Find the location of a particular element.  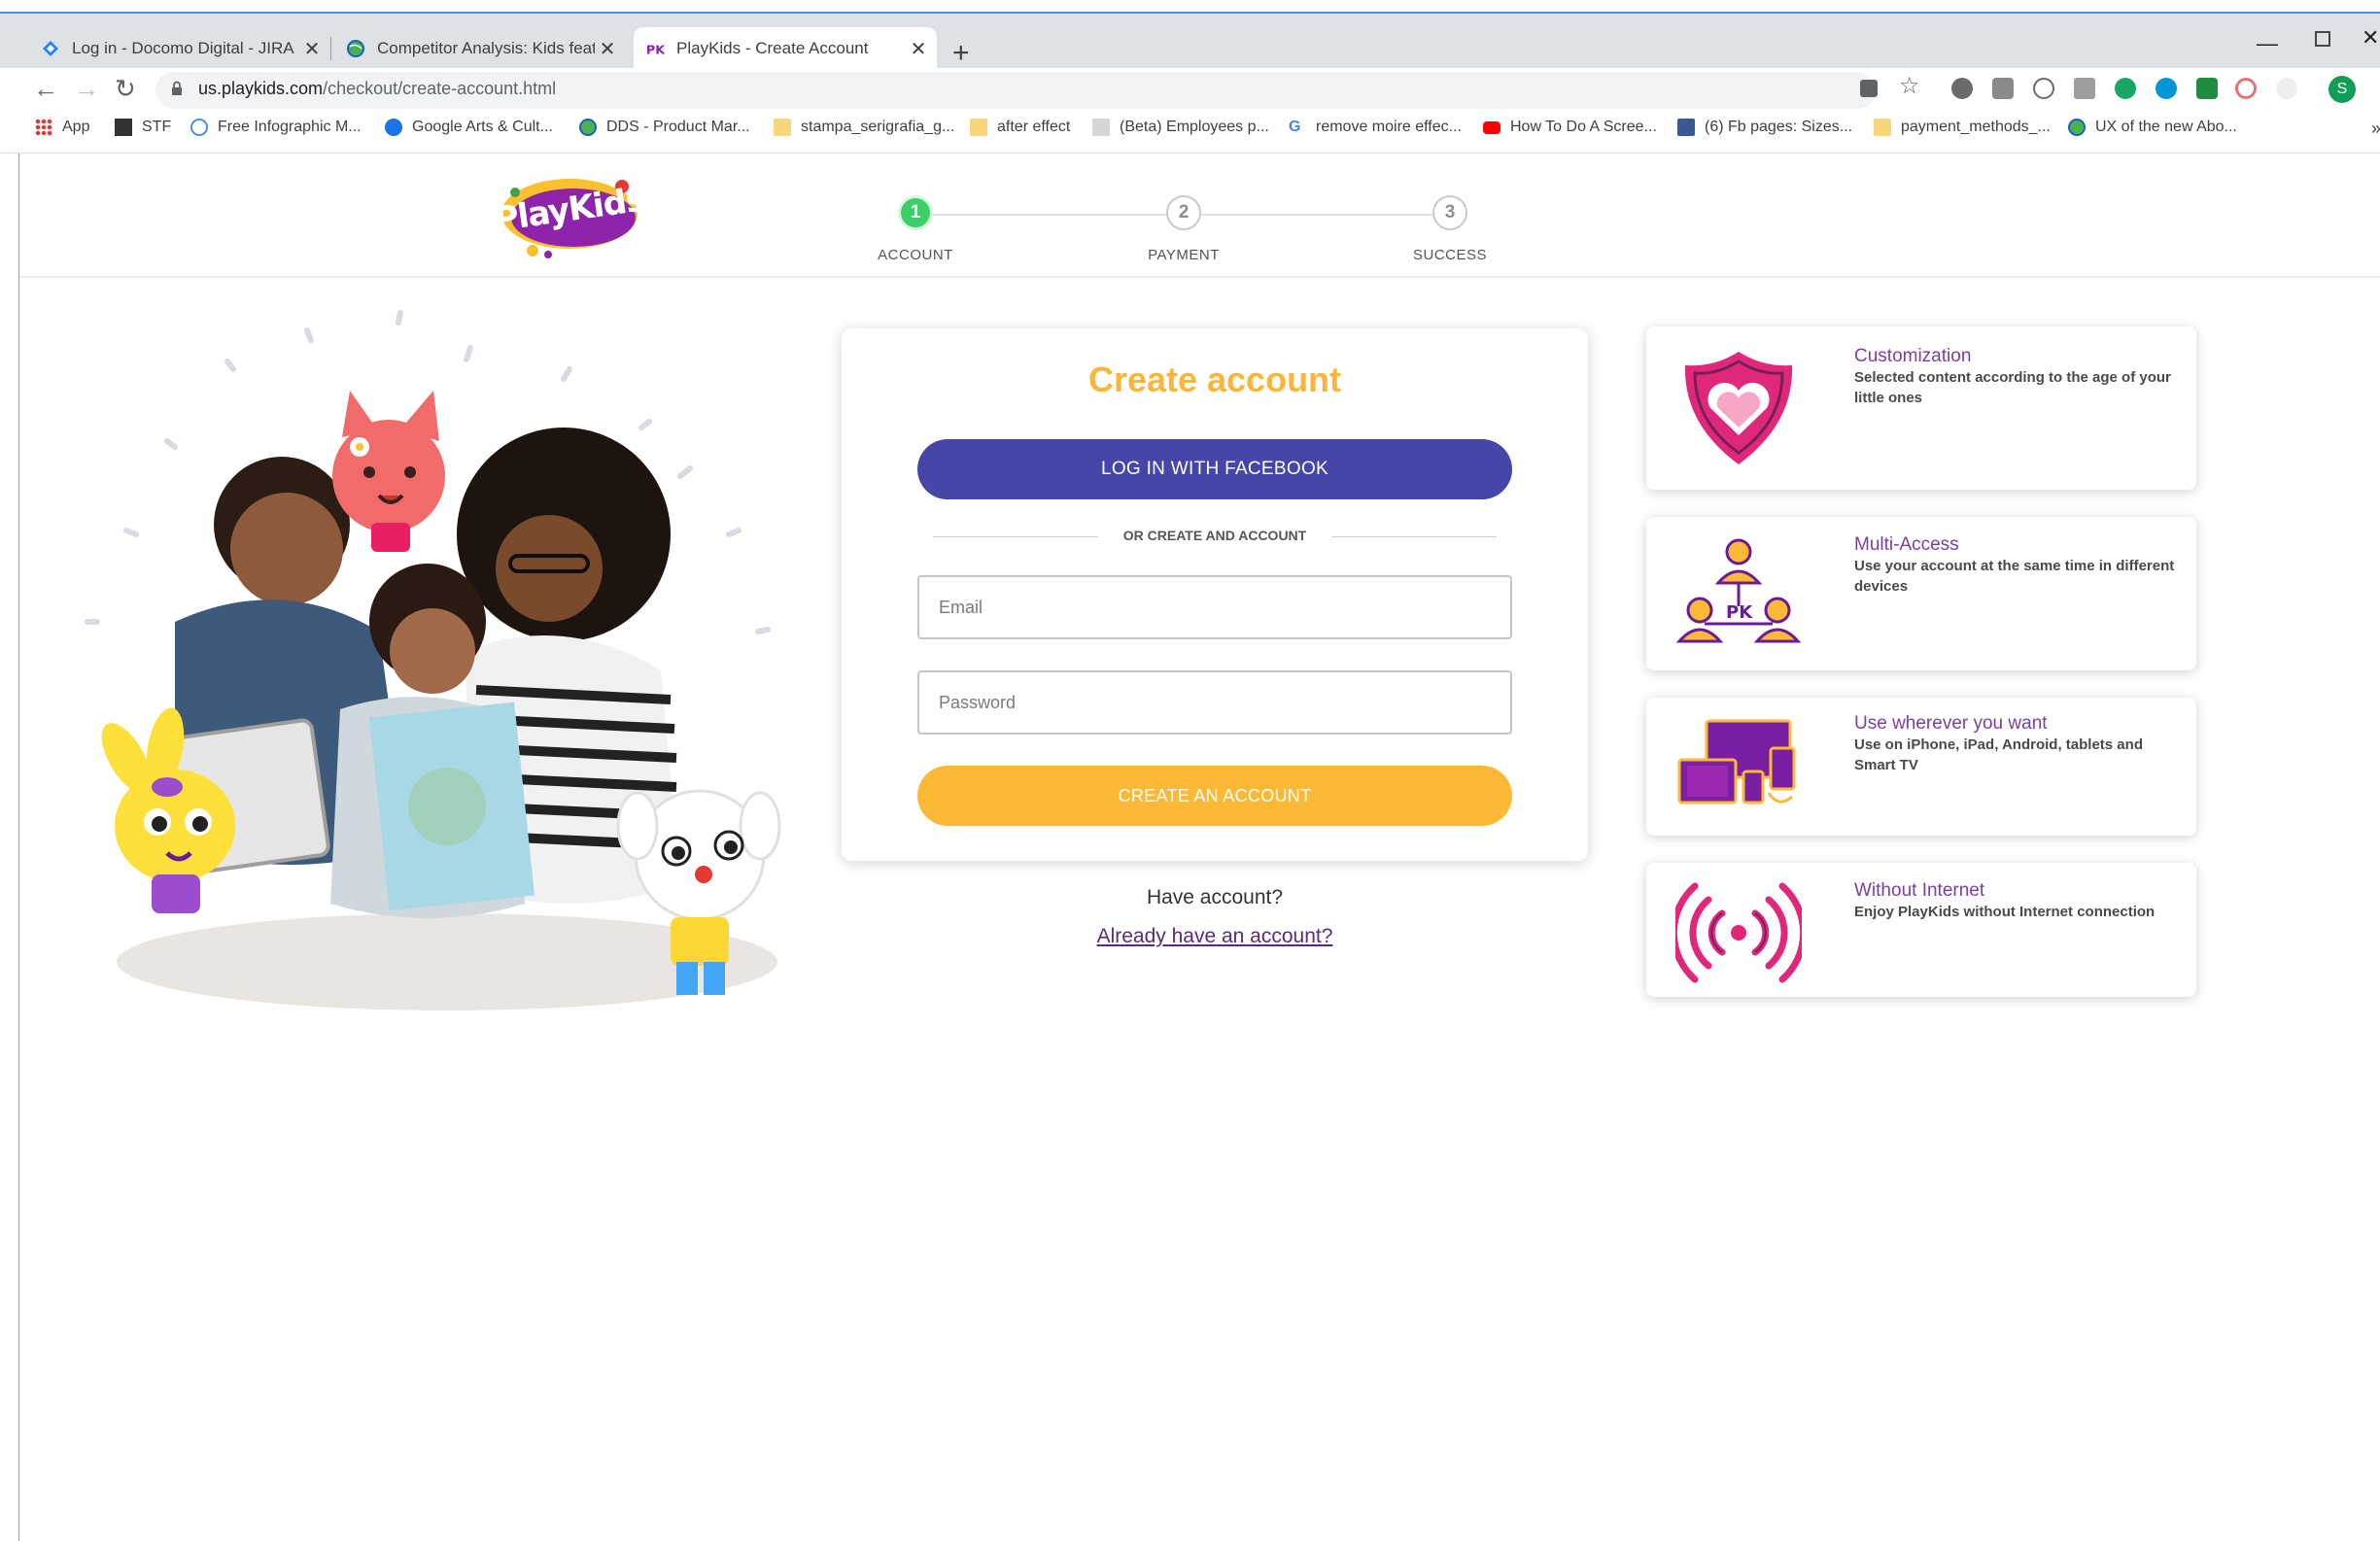

email-field is located at coordinates (1214, 607).